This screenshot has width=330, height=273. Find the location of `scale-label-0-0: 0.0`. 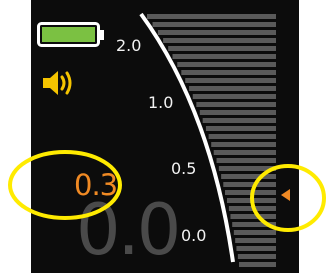

scale-label-0-0: 0.0 is located at coordinates (194, 235).